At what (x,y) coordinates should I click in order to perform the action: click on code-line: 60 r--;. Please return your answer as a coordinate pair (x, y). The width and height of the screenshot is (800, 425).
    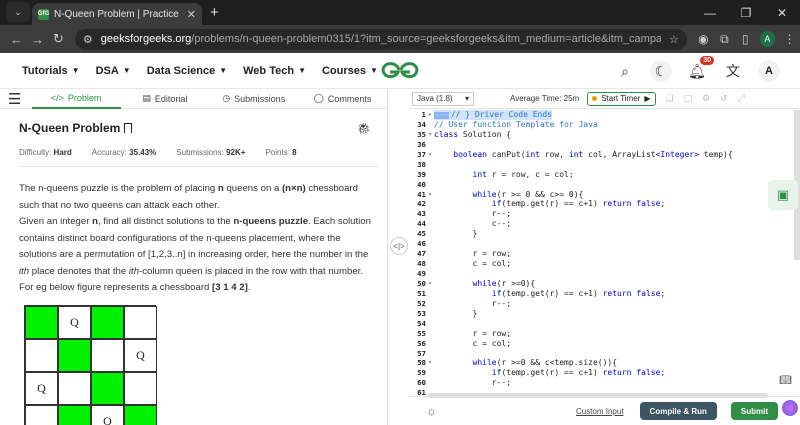
    Looking at the image, I should click on (604, 383).